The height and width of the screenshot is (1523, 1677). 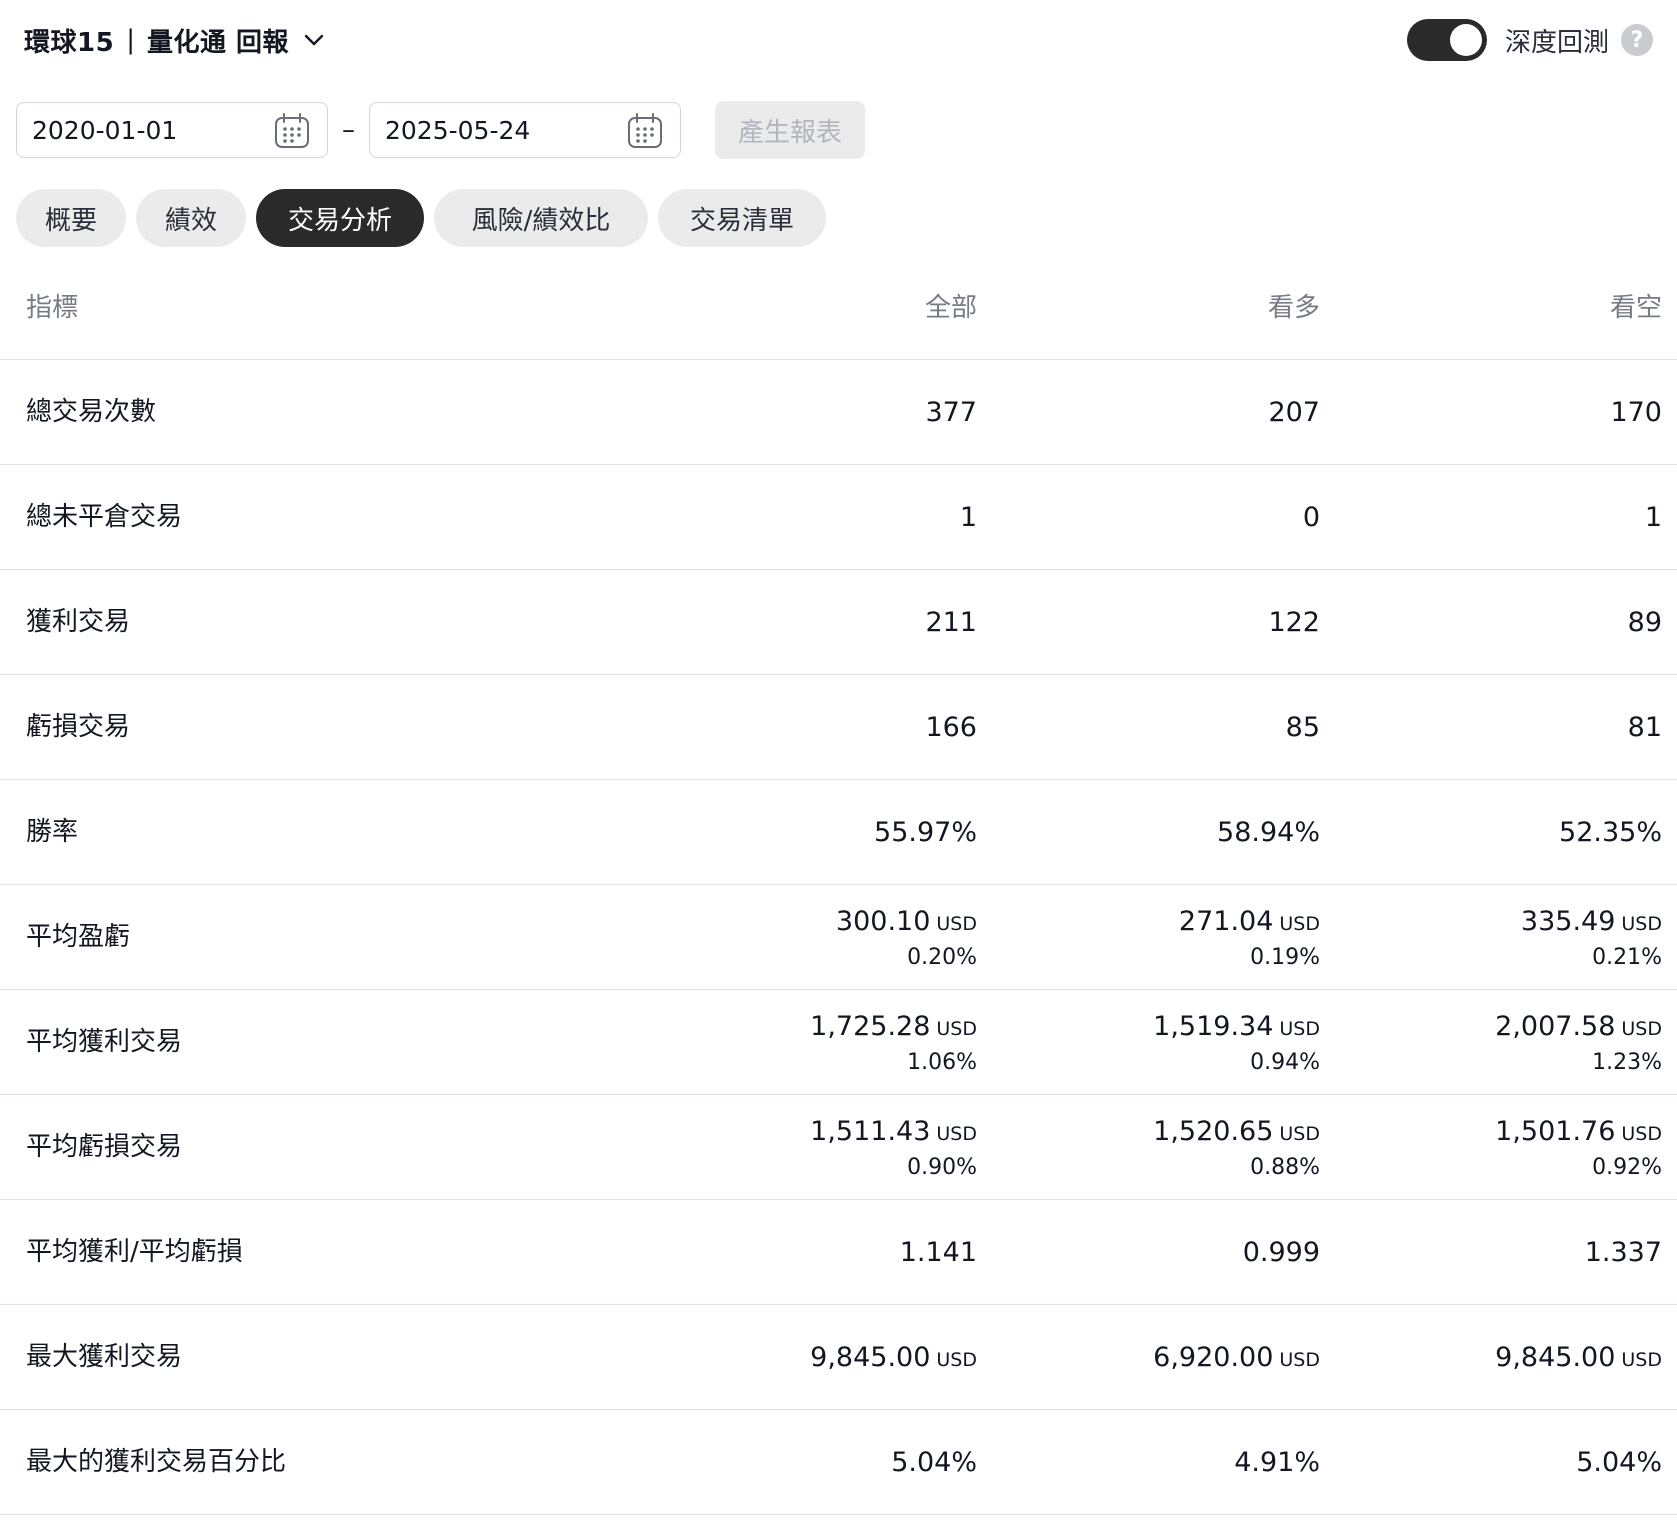 What do you see at coordinates (1636, 412) in the screenshot?
I see `value-text: 170` at bounding box center [1636, 412].